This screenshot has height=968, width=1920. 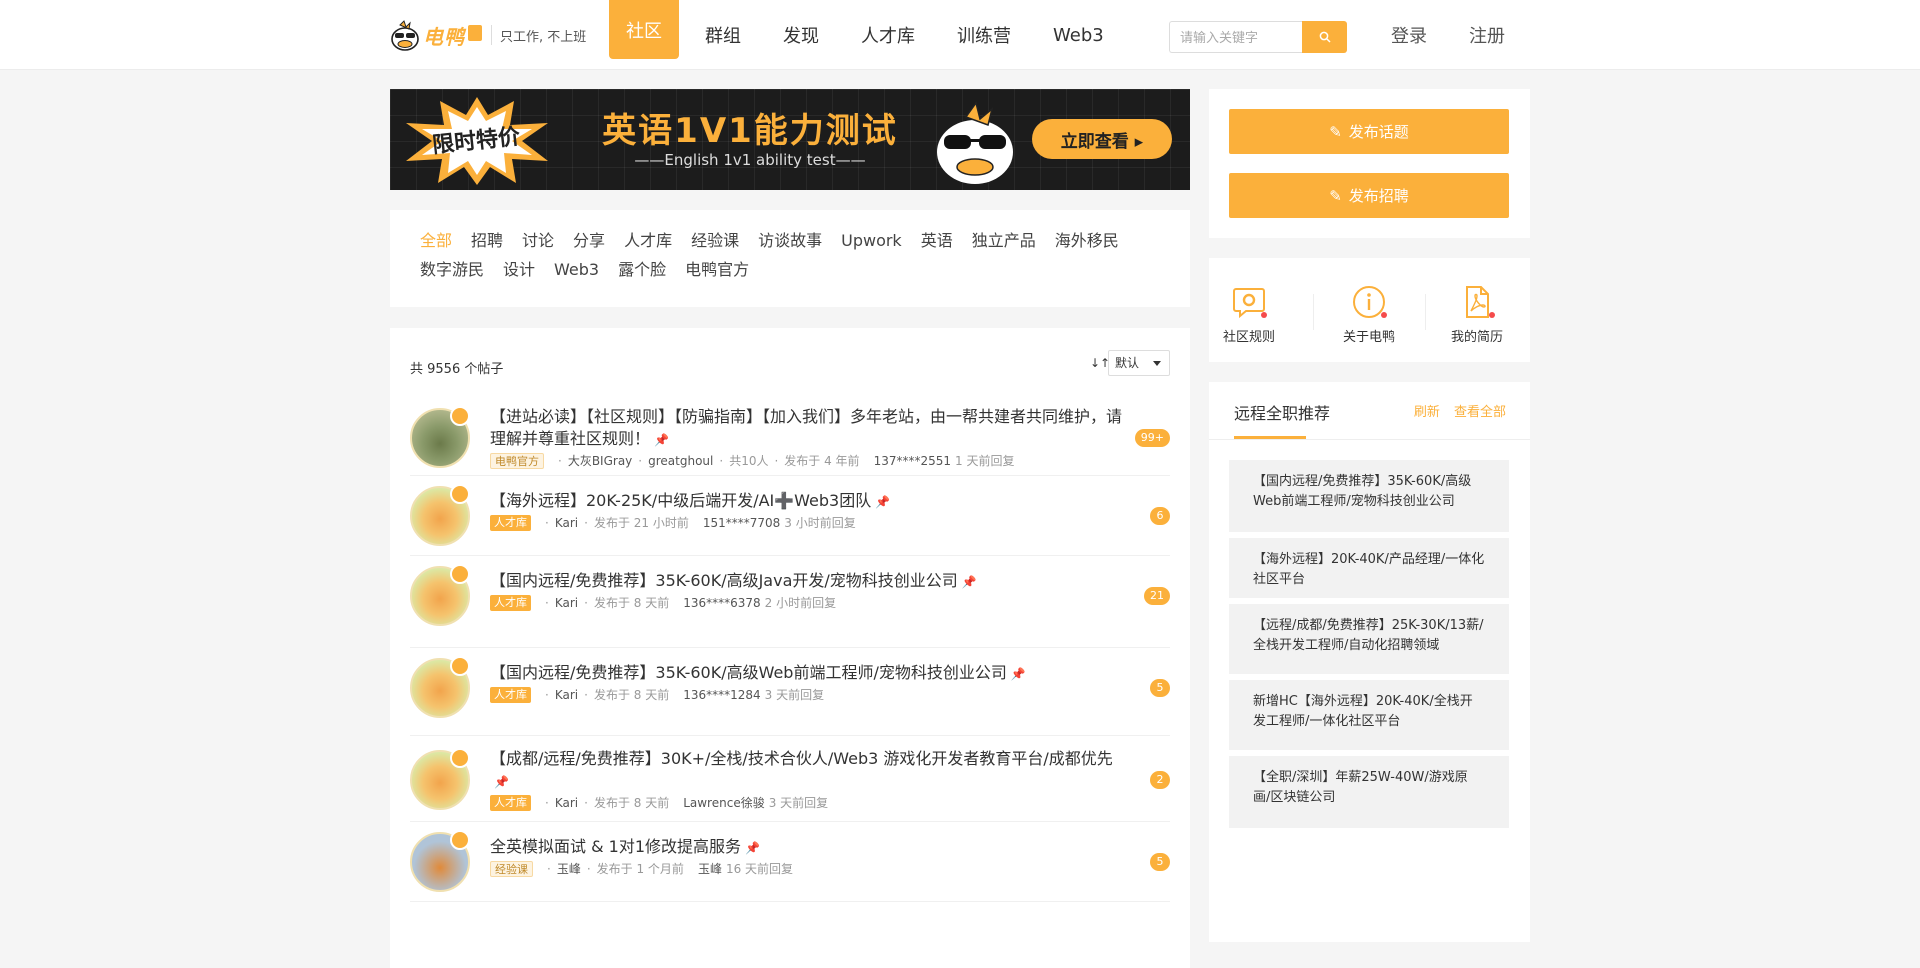 I want to click on post-tag: 电鸭官方, so click(x=517, y=460).